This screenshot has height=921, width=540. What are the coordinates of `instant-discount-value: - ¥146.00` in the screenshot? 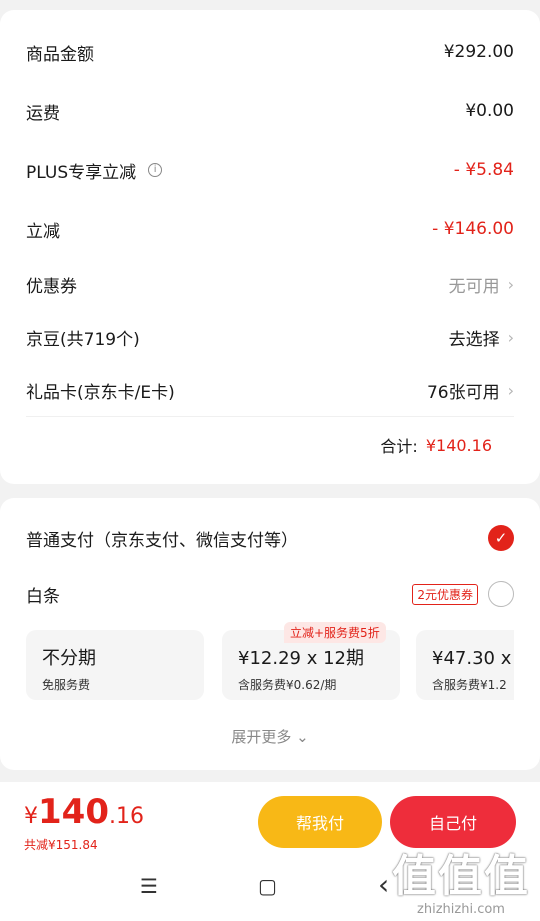 It's located at (473, 229).